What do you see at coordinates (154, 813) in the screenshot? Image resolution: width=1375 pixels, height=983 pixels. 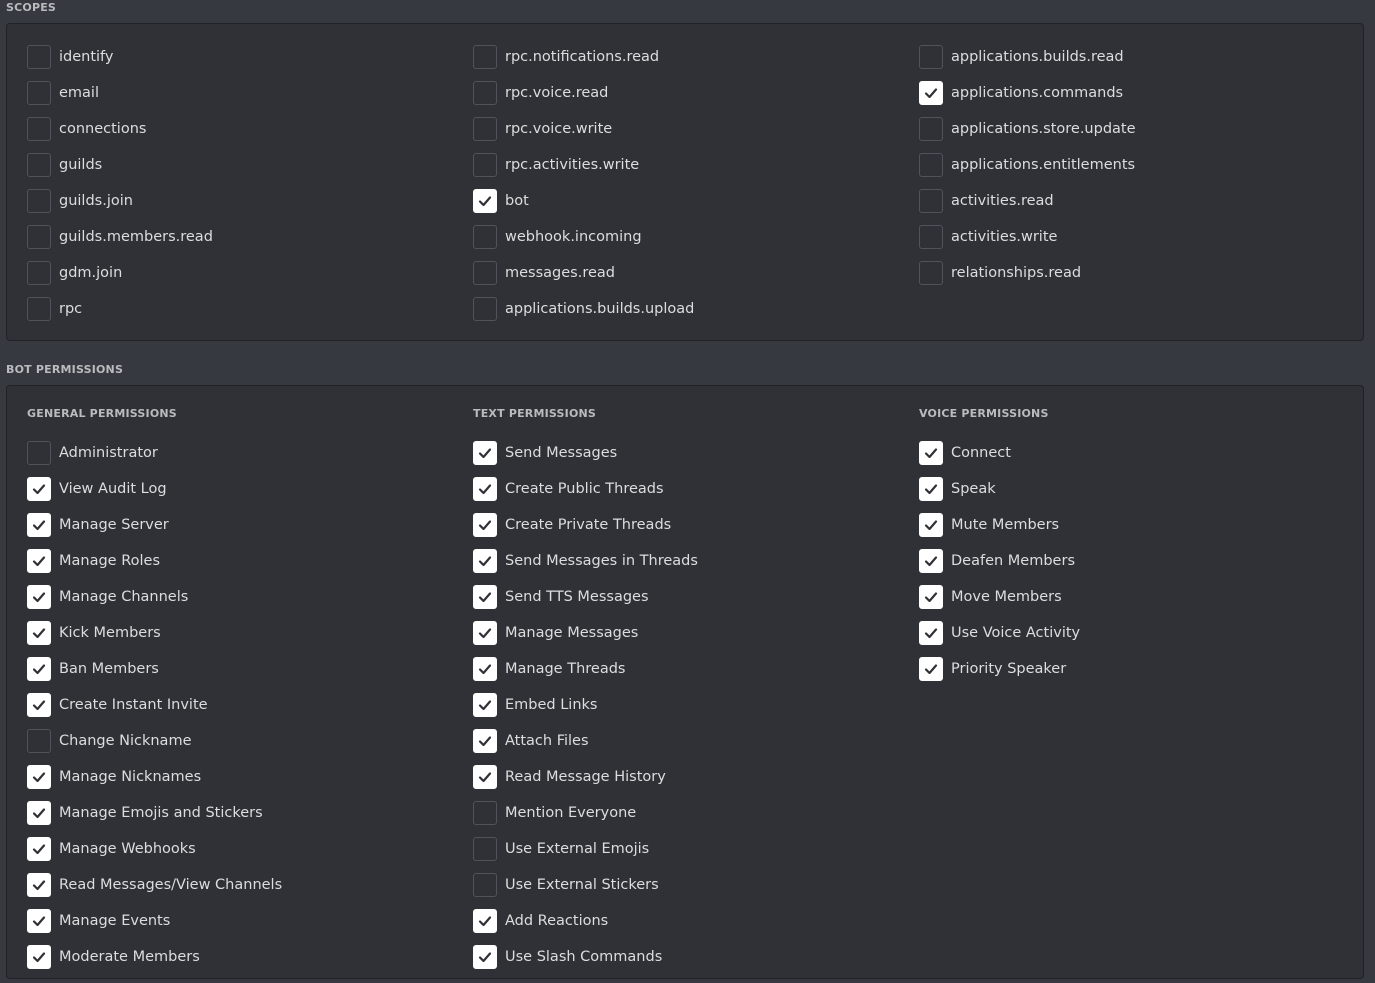 I see `checkbox-row-manage-emojis-and-stickers: Manage Emojis and Stickers` at bounding box center [154, 813].